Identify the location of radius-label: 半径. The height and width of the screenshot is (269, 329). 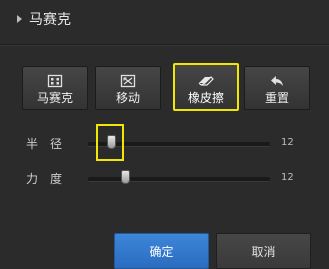
(50, 144).